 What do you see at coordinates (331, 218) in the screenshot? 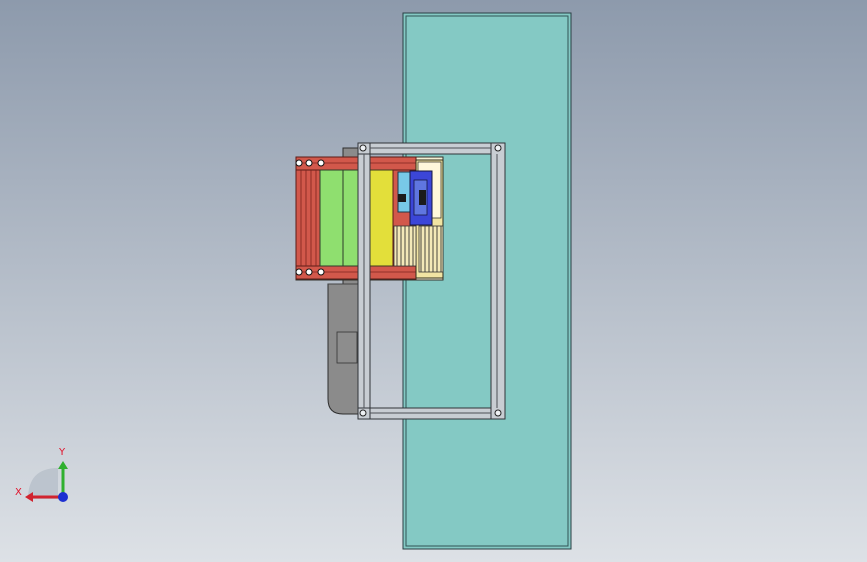
I see `green-zone` at bounding box center [331, 218].